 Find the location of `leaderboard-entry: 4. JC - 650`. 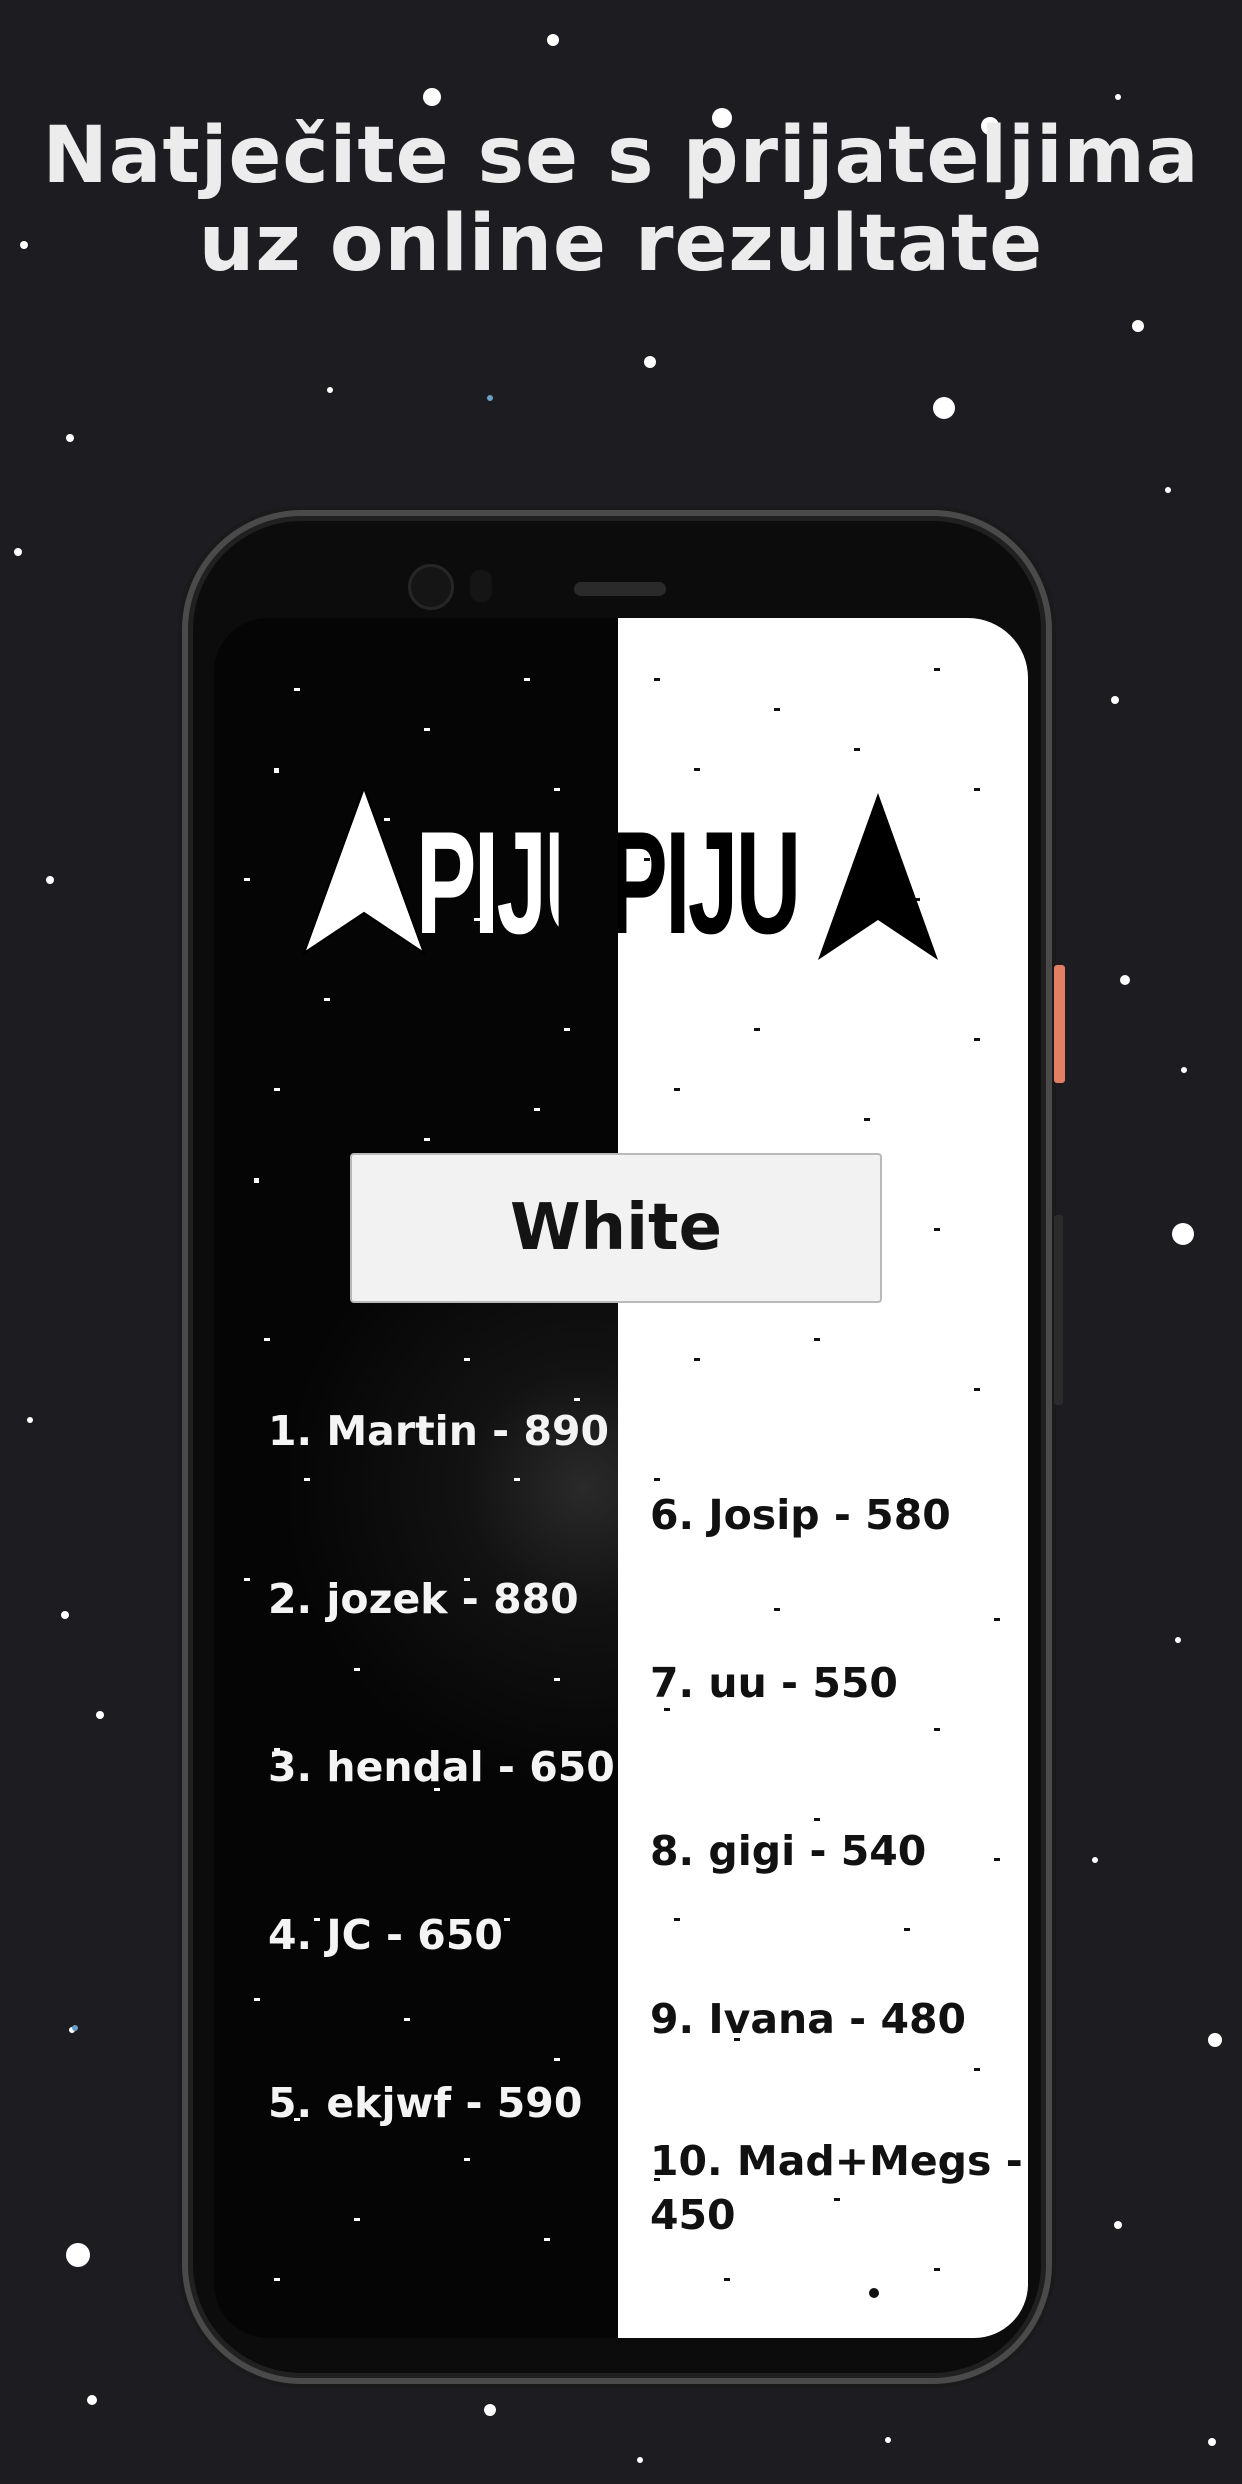

leaderboard-entry: 4. JC - 650 is located at coordinates (385, 1935).